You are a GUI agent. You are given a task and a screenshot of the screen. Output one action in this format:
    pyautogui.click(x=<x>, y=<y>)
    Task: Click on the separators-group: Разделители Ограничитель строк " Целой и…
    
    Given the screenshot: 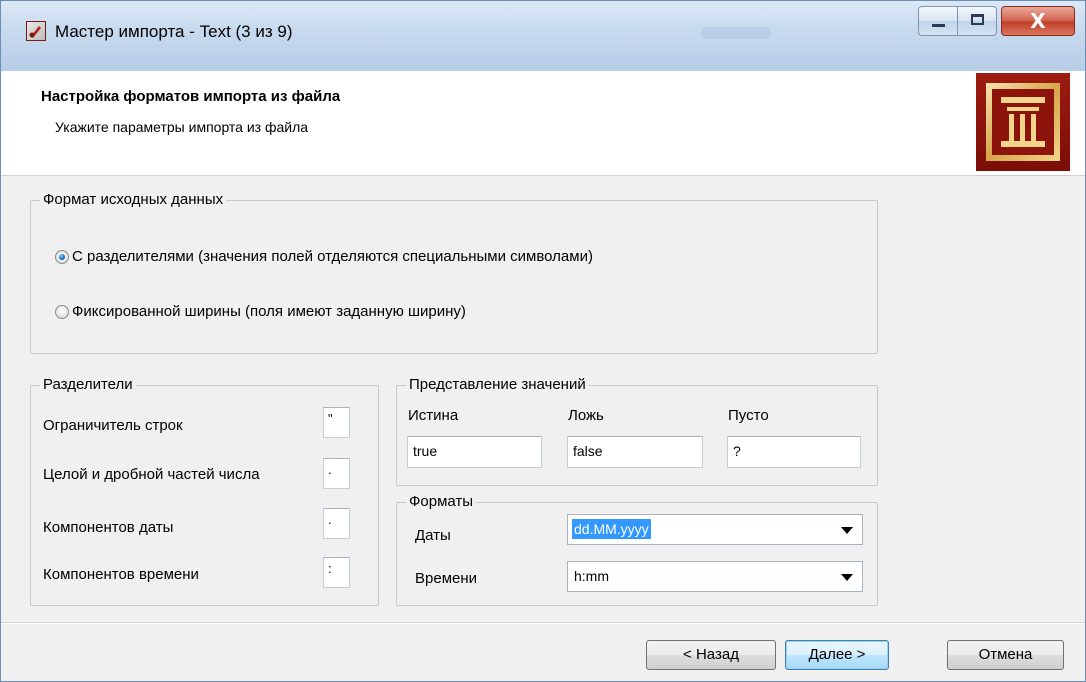 What is the action you would take?
    pyautogui.click(x=204, y=491)
    